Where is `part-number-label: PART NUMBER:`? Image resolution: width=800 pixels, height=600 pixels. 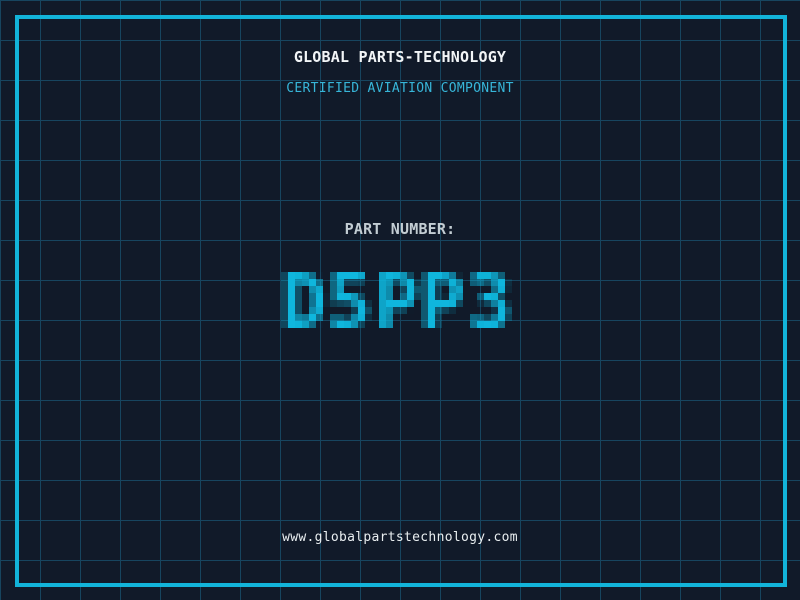 part-number-label: PART NUMBER: is located at coordinates (400, 229).